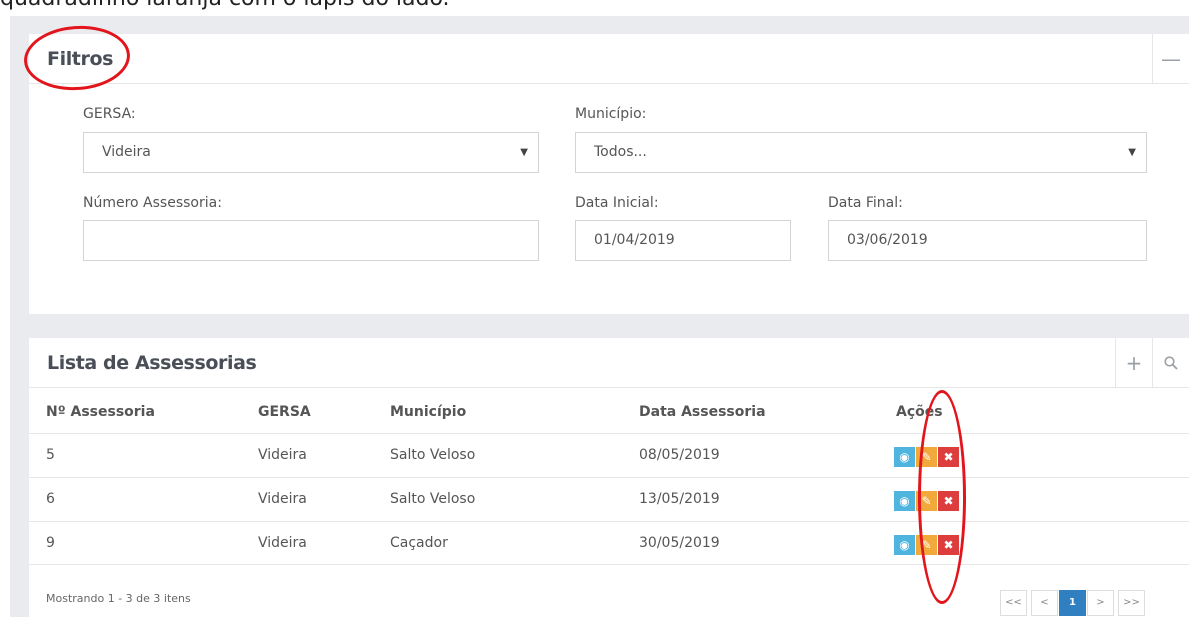 Image resolution: width=1189 pixels, height=617 pixels. What do you see at coordinates (679, 499) in the screenshot?
I see `cell-data: 13/05/2019` at bounding box center [679, 499].